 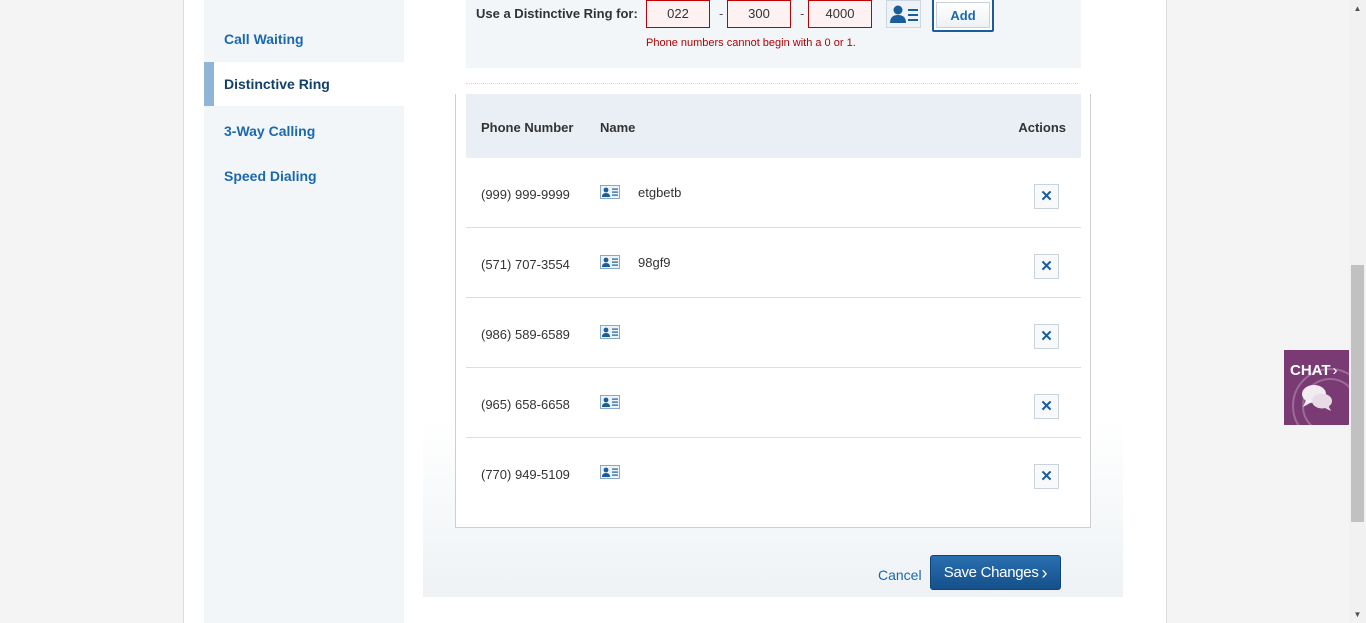 What do you see at coordinates (1042, 127) in the screenshot?
I see `column-header-actions: Actions` at bounding box center [1042, 127].